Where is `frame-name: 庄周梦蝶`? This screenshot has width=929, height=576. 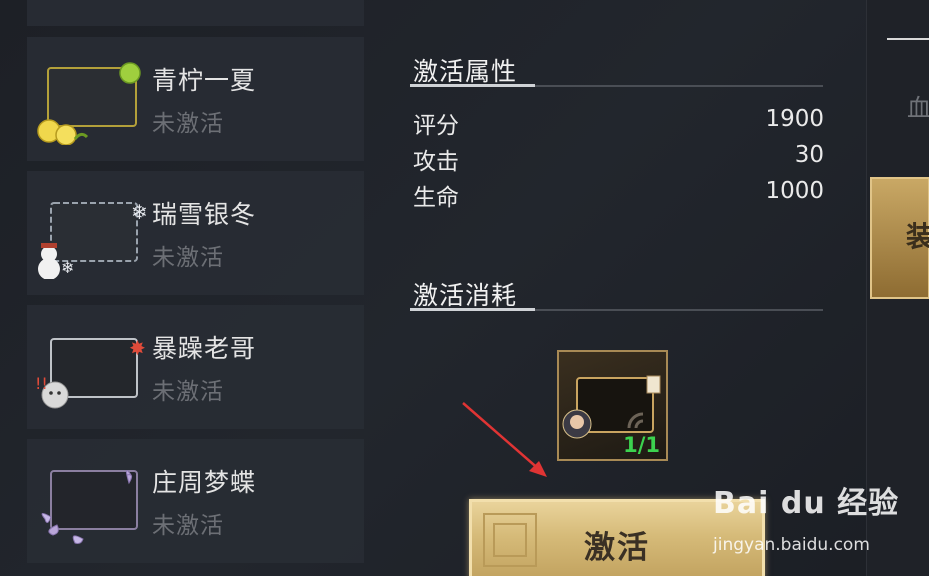
frame-name: 庄周梦蝶 is located at coordinates (204, 482).